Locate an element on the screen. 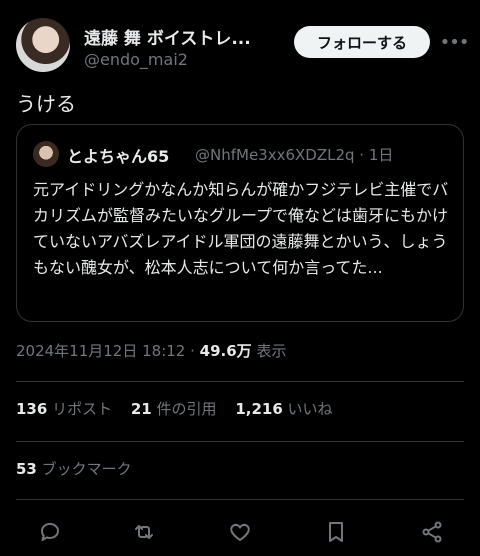 The height and width of the screenshot is (556, 480). tweet-datetime: 2024年11月12日 18:12 · is located at coordinates (108, 351).